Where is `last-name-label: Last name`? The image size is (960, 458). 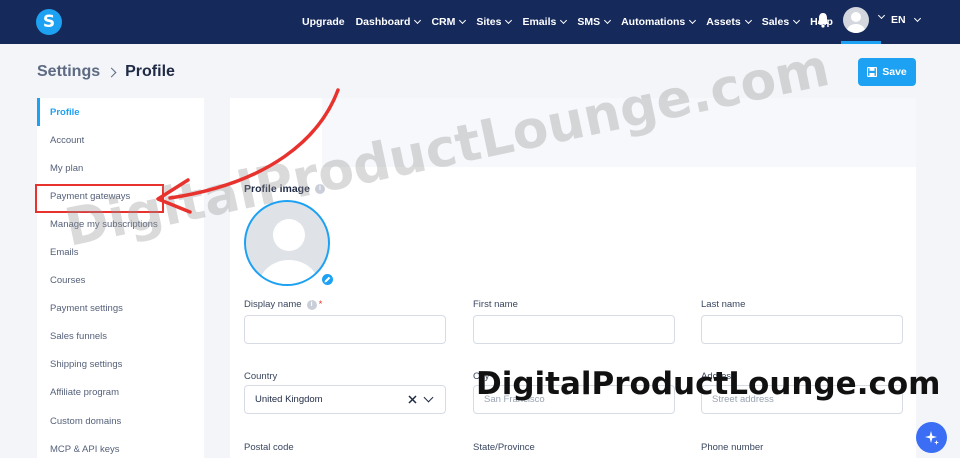 last-name-label: Last name is located at coordinates (723, 304).